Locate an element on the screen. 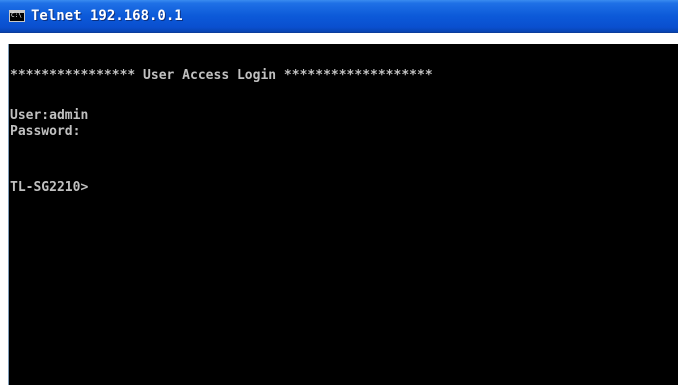 This screenshot has height=385, width=678. window-edge is located at coordinates (339, 38).